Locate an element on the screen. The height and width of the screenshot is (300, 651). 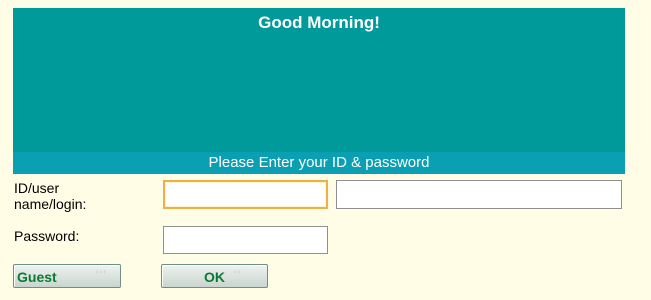
ok-button-label: OK is located at coordinates (214, 277).